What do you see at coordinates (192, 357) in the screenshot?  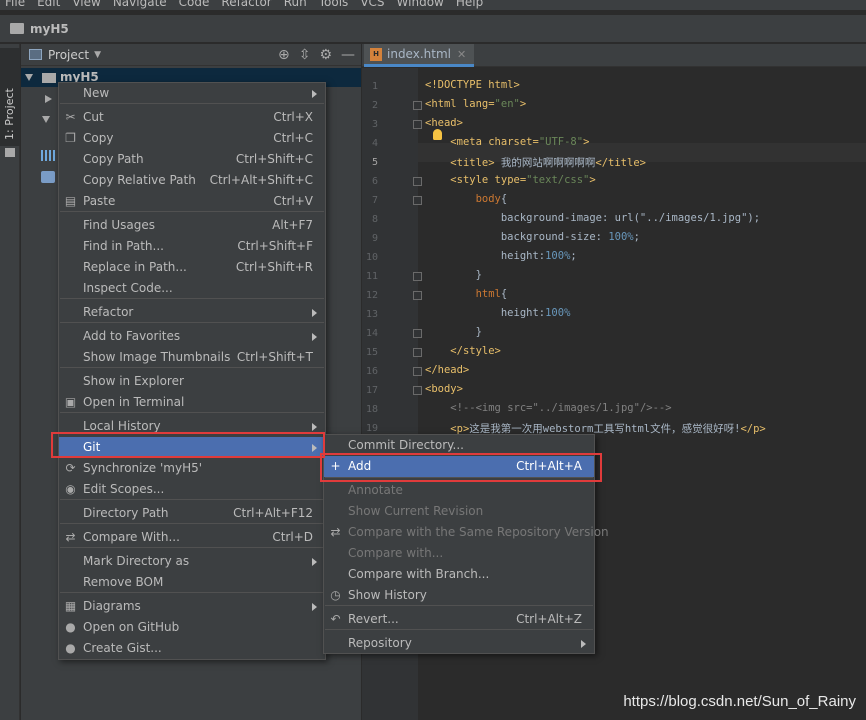 I see `context-menu-item-show-image-thumbnails: Show Image Thumbnails Ctrl+Shift+T` at bounding box center [192, 357].